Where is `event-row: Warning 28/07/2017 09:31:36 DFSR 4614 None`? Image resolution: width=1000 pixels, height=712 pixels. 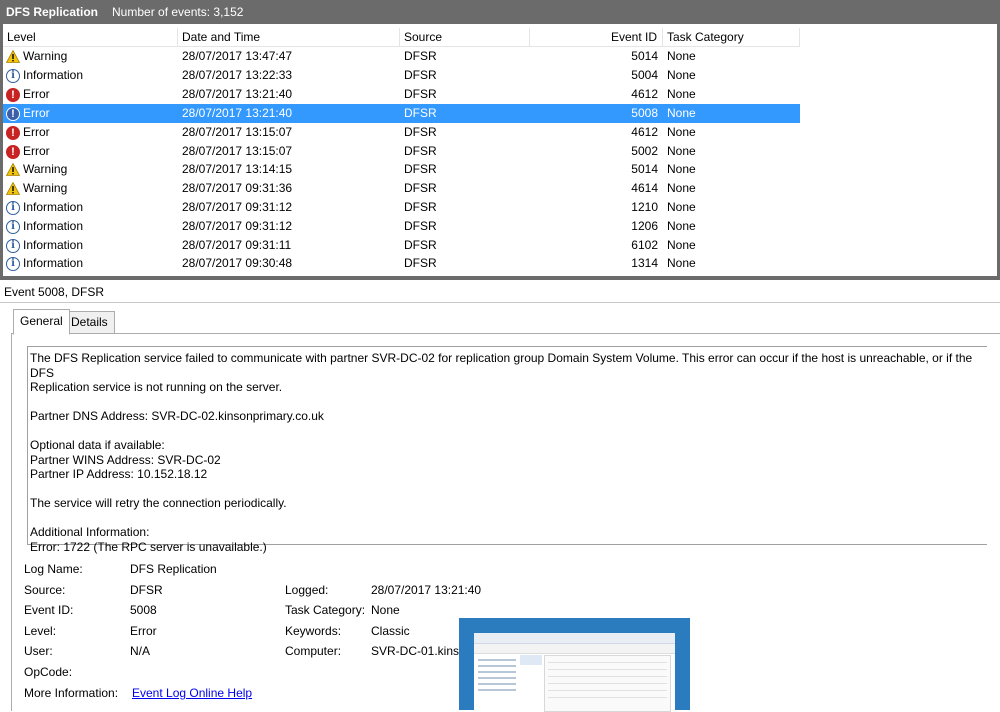 event-row: Warning 28/07/2017 09:31:36 DFSR 4614 None is located at coordinates (401, 188).